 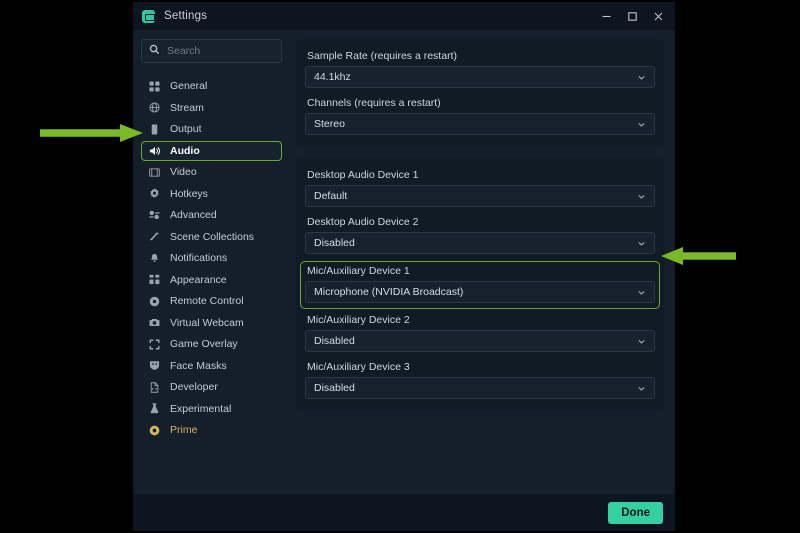 I want to click on sidebar-item-hotkeys: Hotkeys, so click(x=211, y=194).